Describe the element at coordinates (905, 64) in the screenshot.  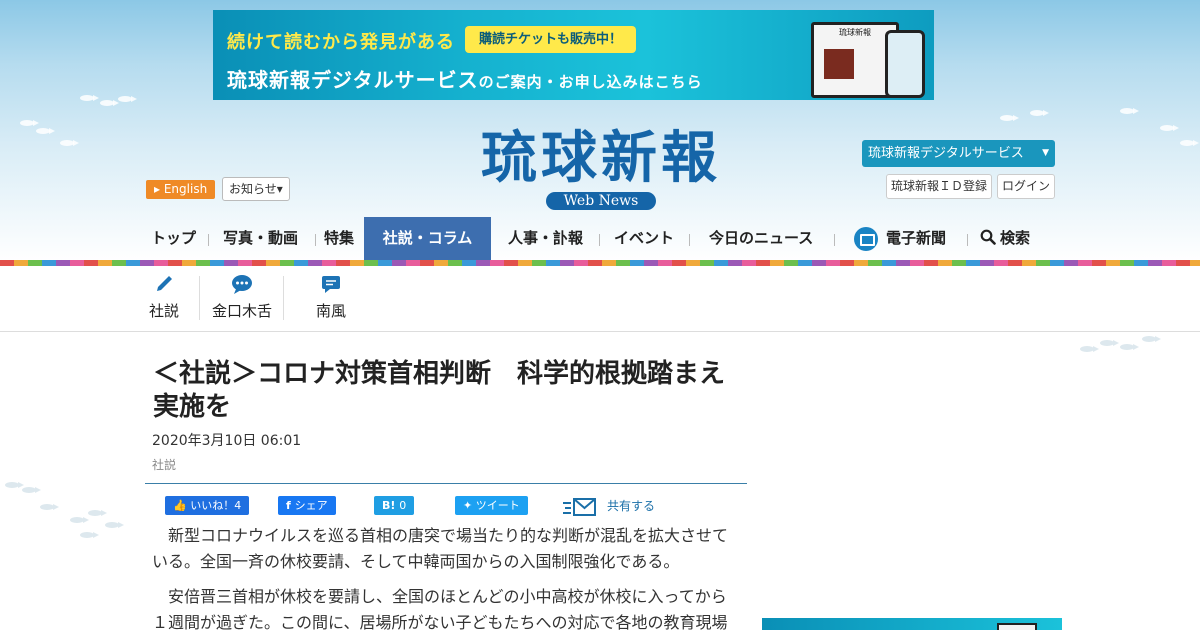
I see `banner-phone-image` at that location.